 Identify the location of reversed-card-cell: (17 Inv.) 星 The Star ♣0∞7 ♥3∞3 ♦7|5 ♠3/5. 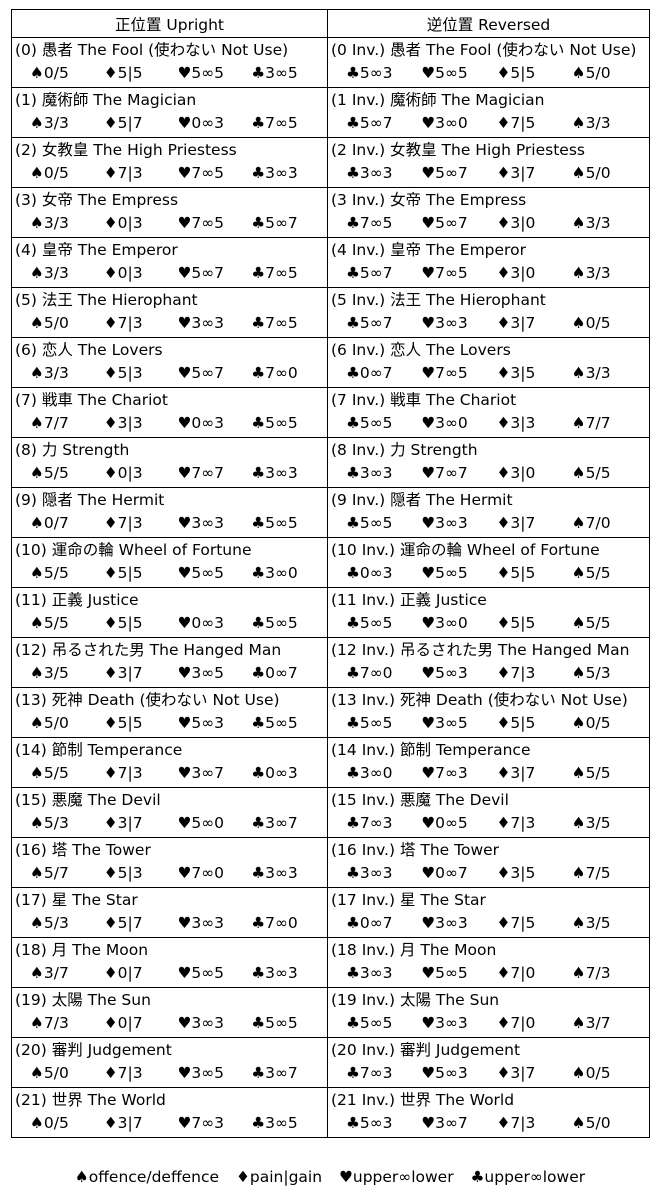
(488, 912).